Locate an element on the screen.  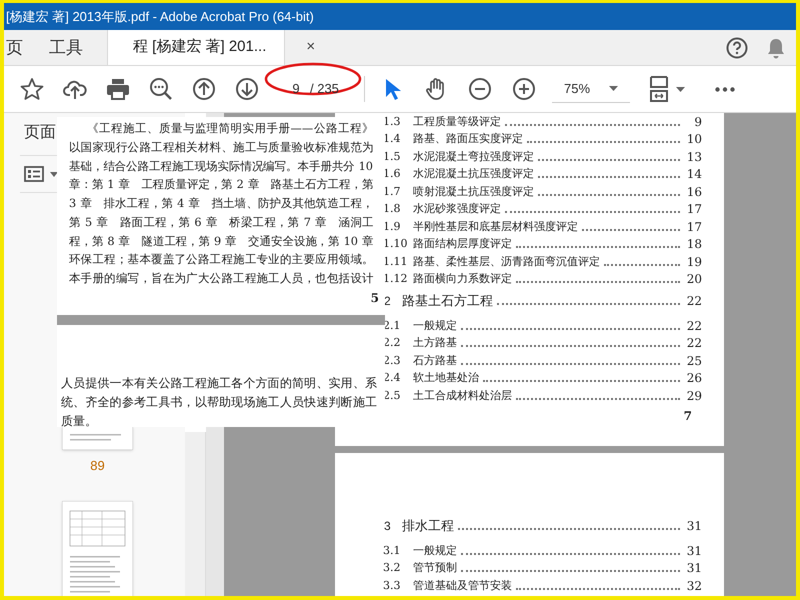
section-number: 1.3 is located at coordinates (392, 122).